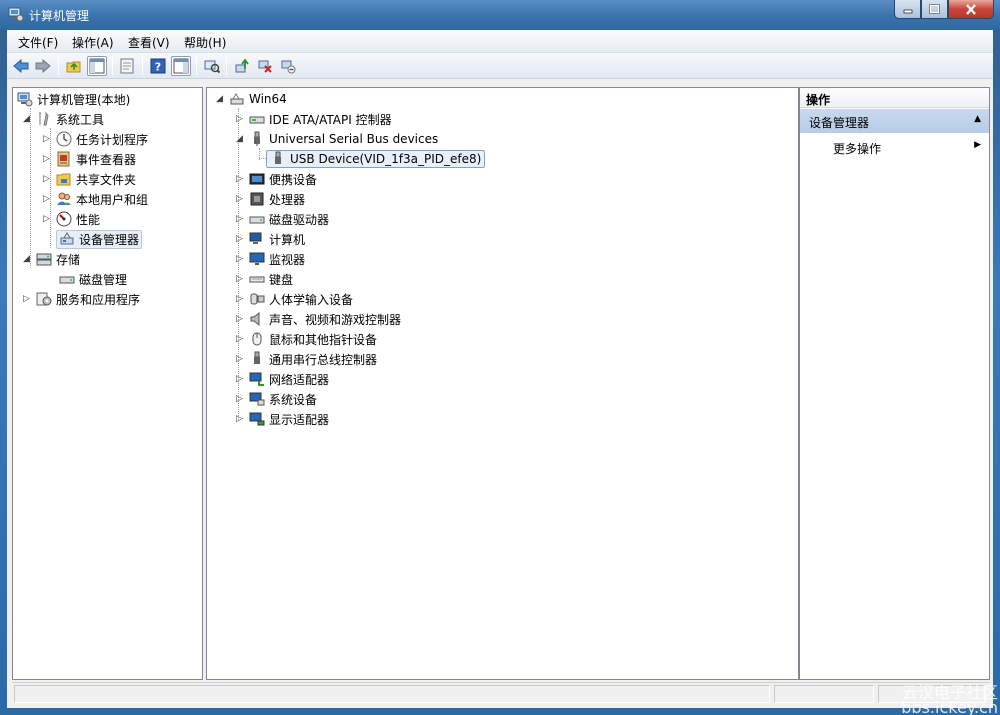  Describe the element at coordinates (320, 119) in the screenshot. I see `device-category-ide-controller: IDE ATA/ATAPI 控制器` at that location.